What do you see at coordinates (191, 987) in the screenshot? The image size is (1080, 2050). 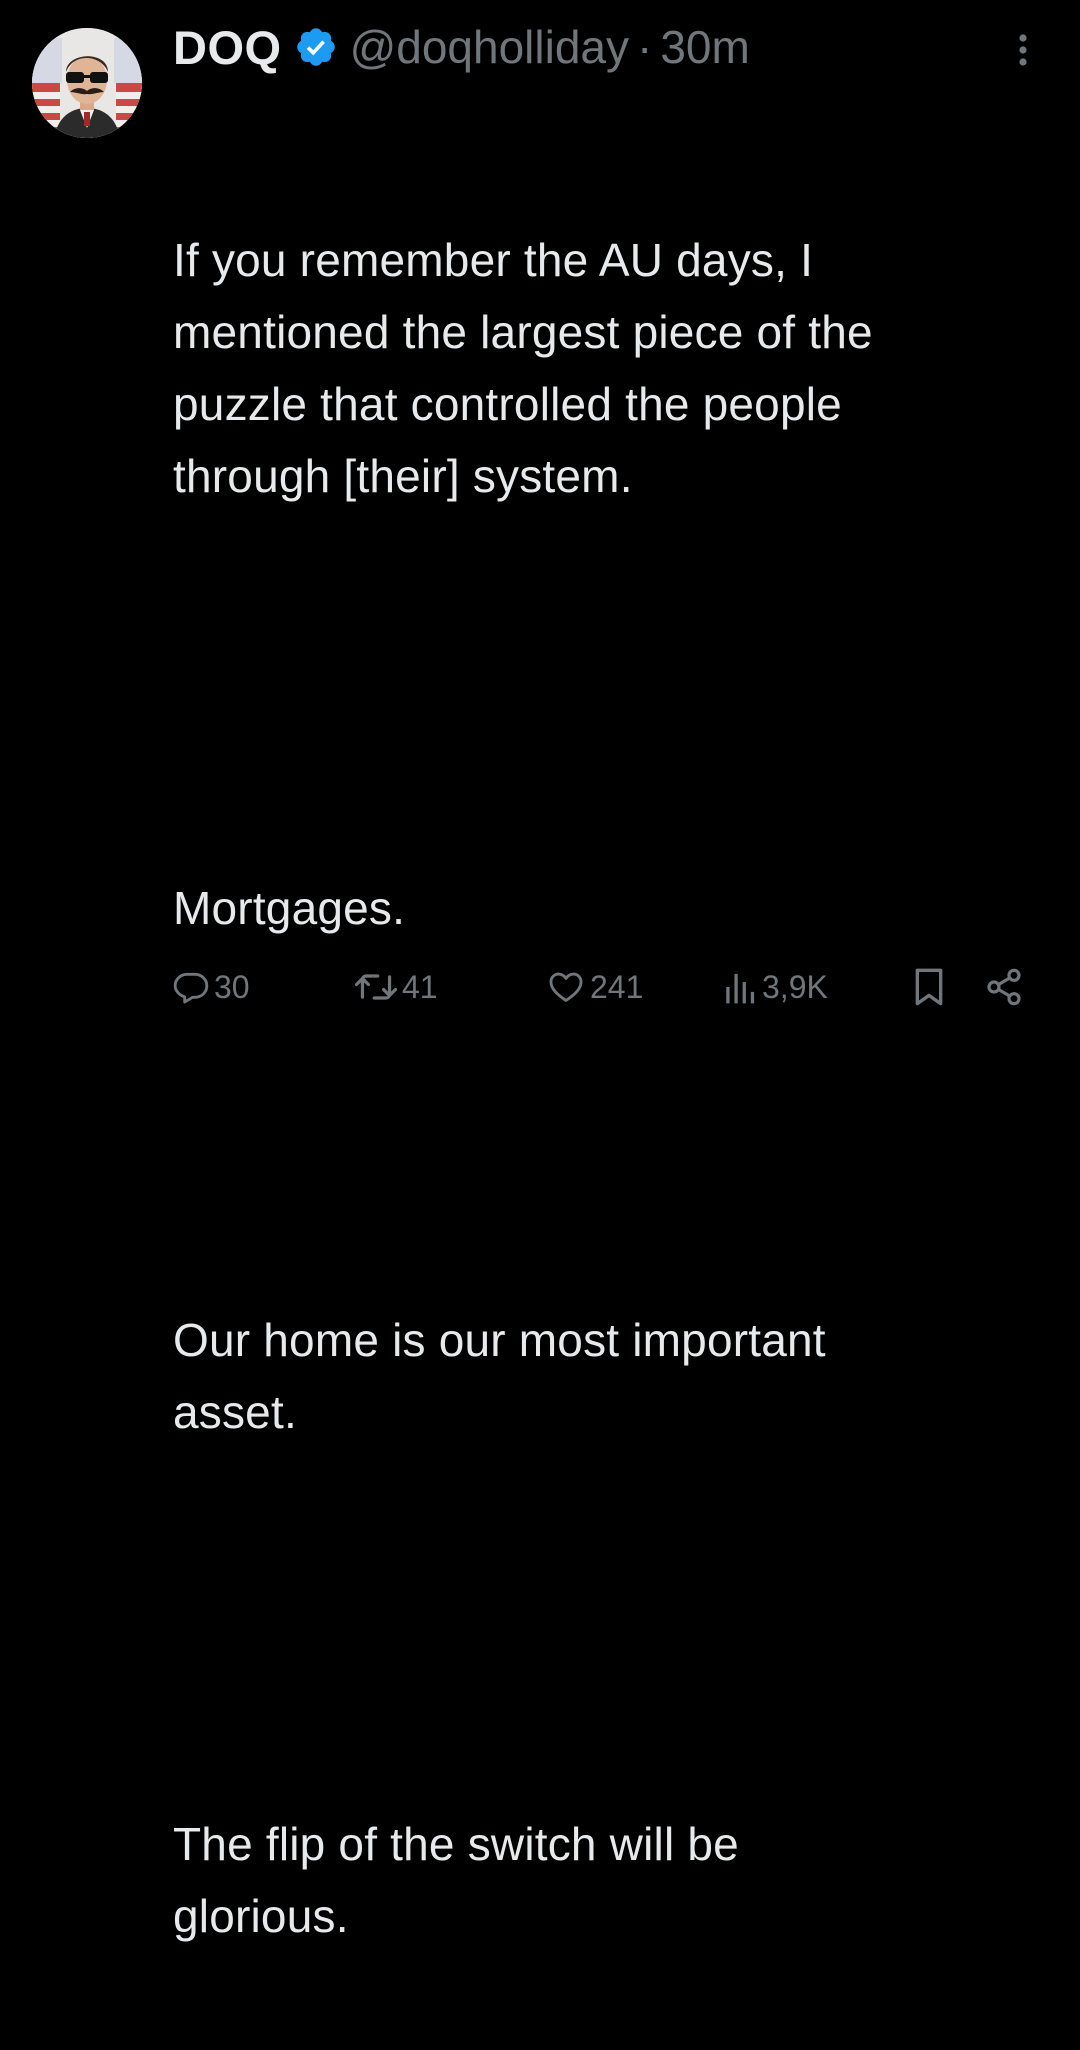 I see `reply-icon` at bounding box center [191, 987].